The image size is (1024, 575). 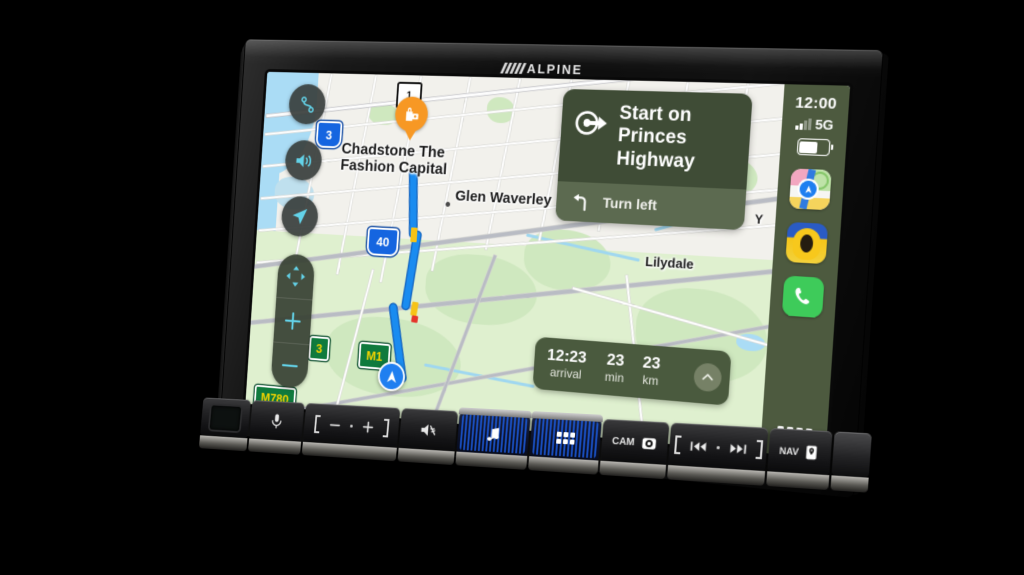 I want to click on maps-arrow-icon, so click(x=809, y=189).